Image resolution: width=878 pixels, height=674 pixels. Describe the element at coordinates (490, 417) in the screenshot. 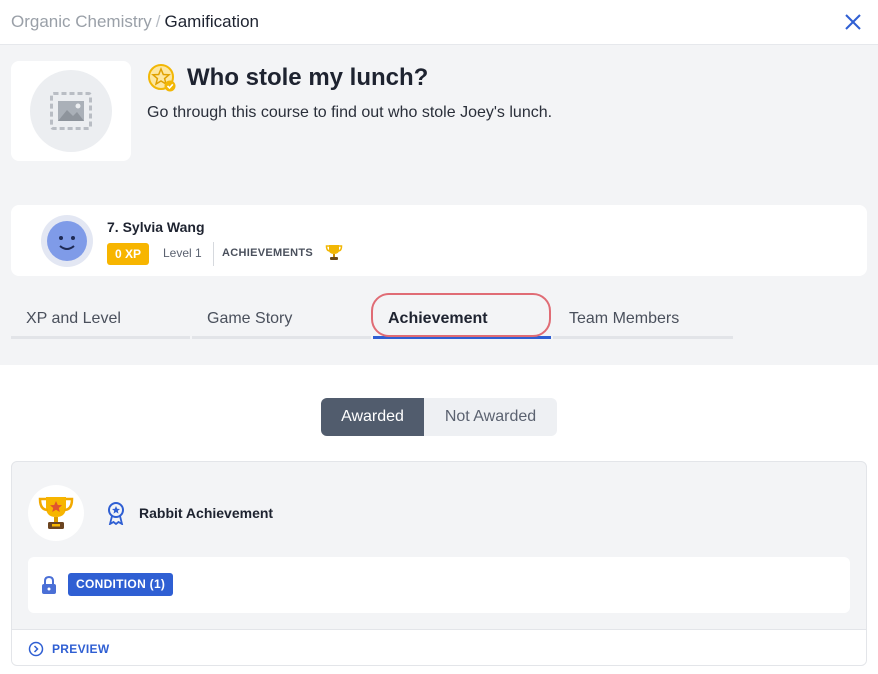

I see `filter-not-awarded: Not Awarded` at that location.